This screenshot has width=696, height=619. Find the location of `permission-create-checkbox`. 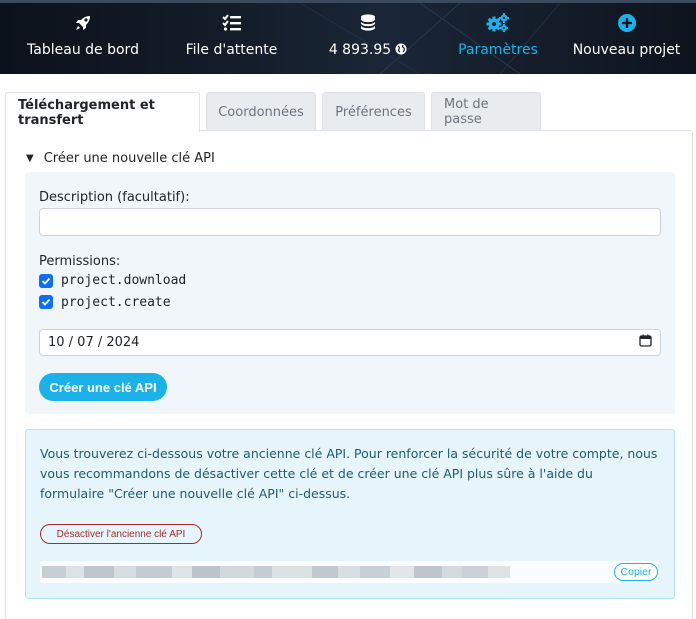

permission-create-checkbox is located at coordinates (46, 302).